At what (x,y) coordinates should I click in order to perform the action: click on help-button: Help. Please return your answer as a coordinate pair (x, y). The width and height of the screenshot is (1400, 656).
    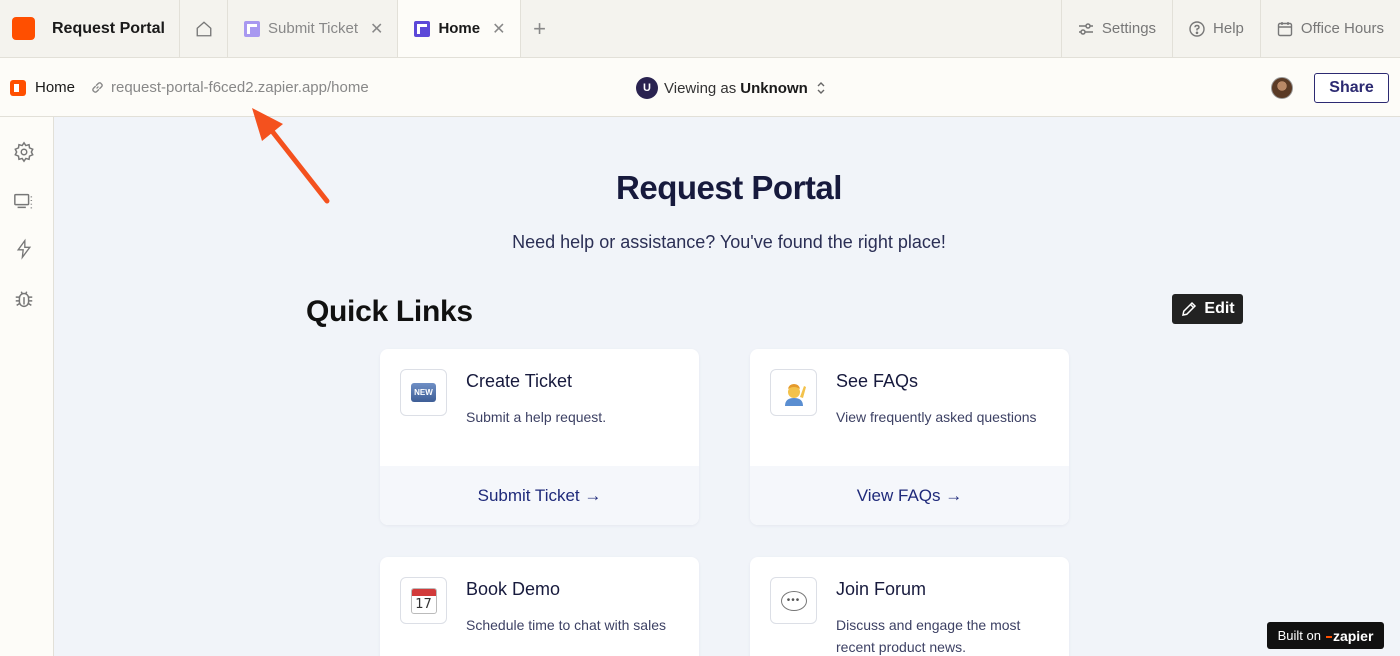
    Looking at the image, I should click on (1216, 28).